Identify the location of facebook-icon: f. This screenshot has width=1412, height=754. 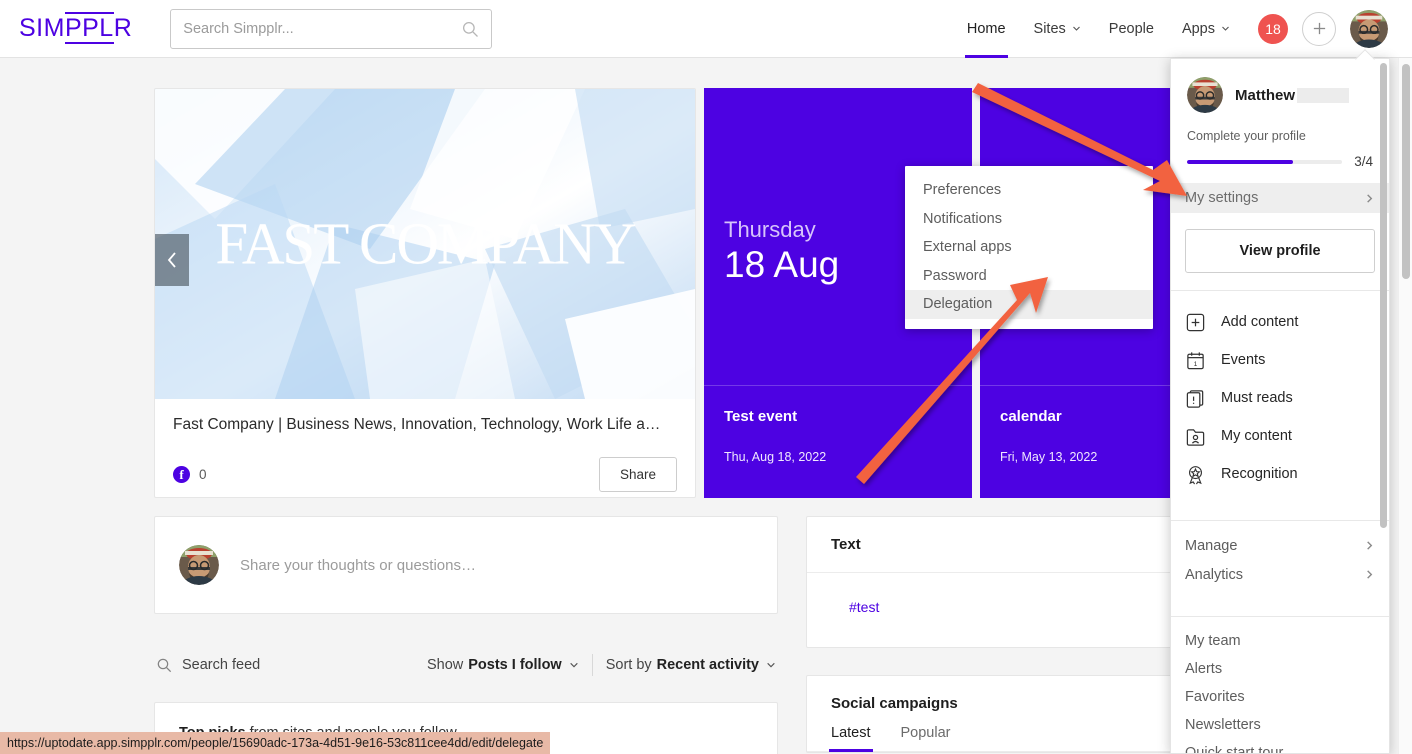
(181, 475).